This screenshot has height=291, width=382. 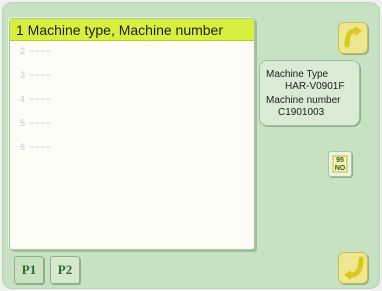 I want to click on list-item: 2 ~~~~, so click(x=36, y=52).